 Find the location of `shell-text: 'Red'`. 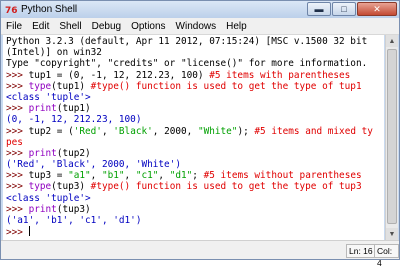

shell-text: 'Red' is located at coordinates (87, 131).